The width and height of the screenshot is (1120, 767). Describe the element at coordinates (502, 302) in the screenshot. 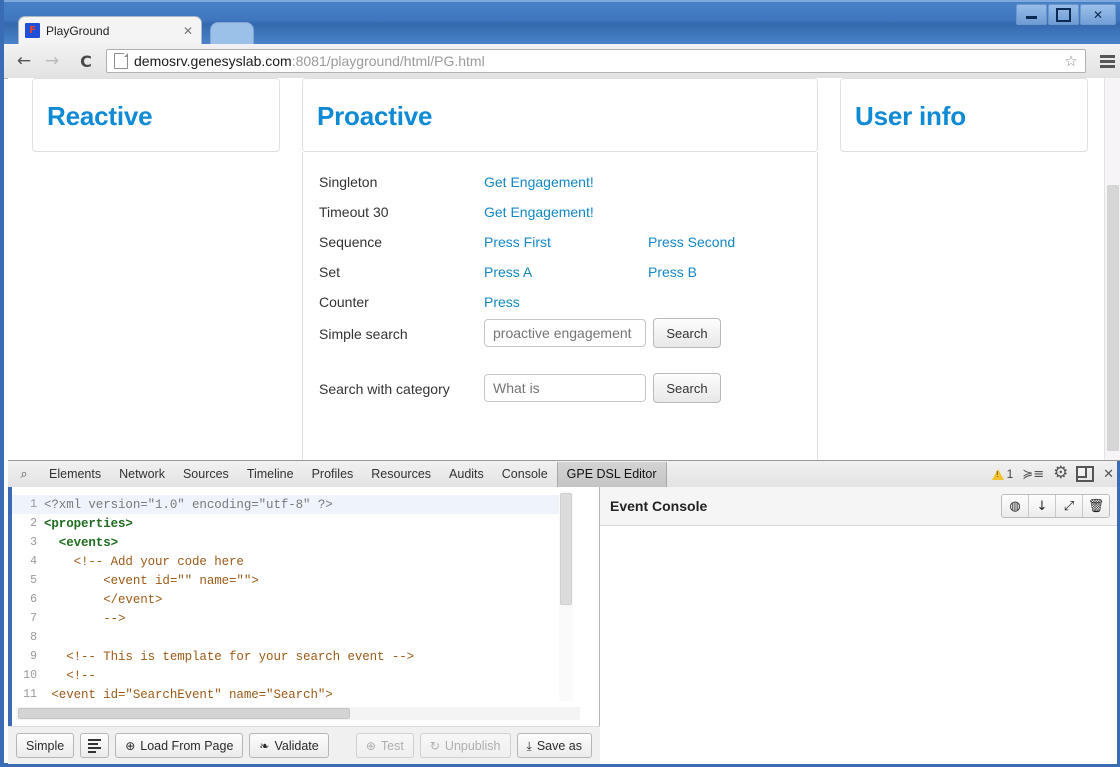

I see `link-press-counter: Press` at that location.